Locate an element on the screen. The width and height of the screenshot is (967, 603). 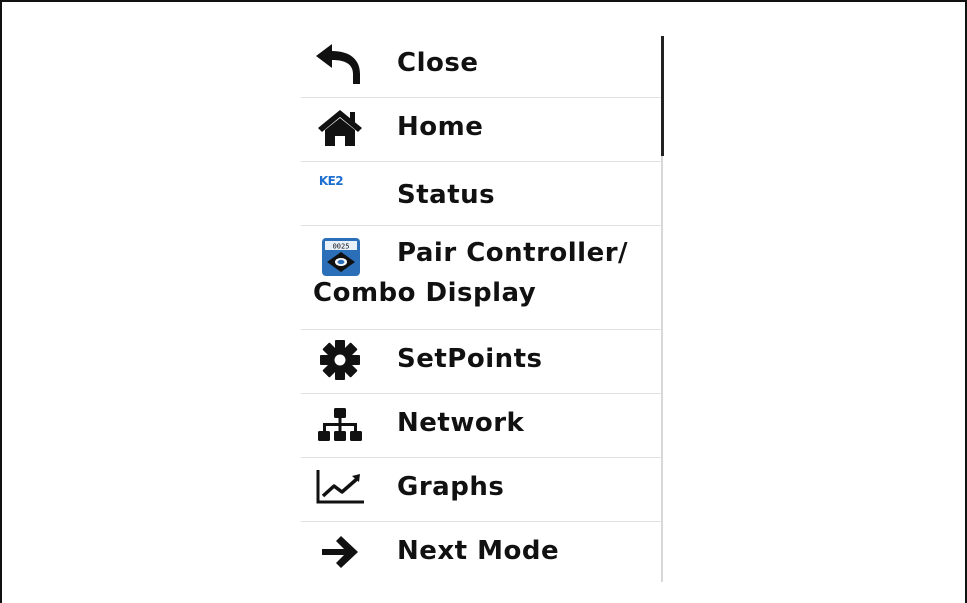
line-chart-icon is located at coordinates (340, 488).